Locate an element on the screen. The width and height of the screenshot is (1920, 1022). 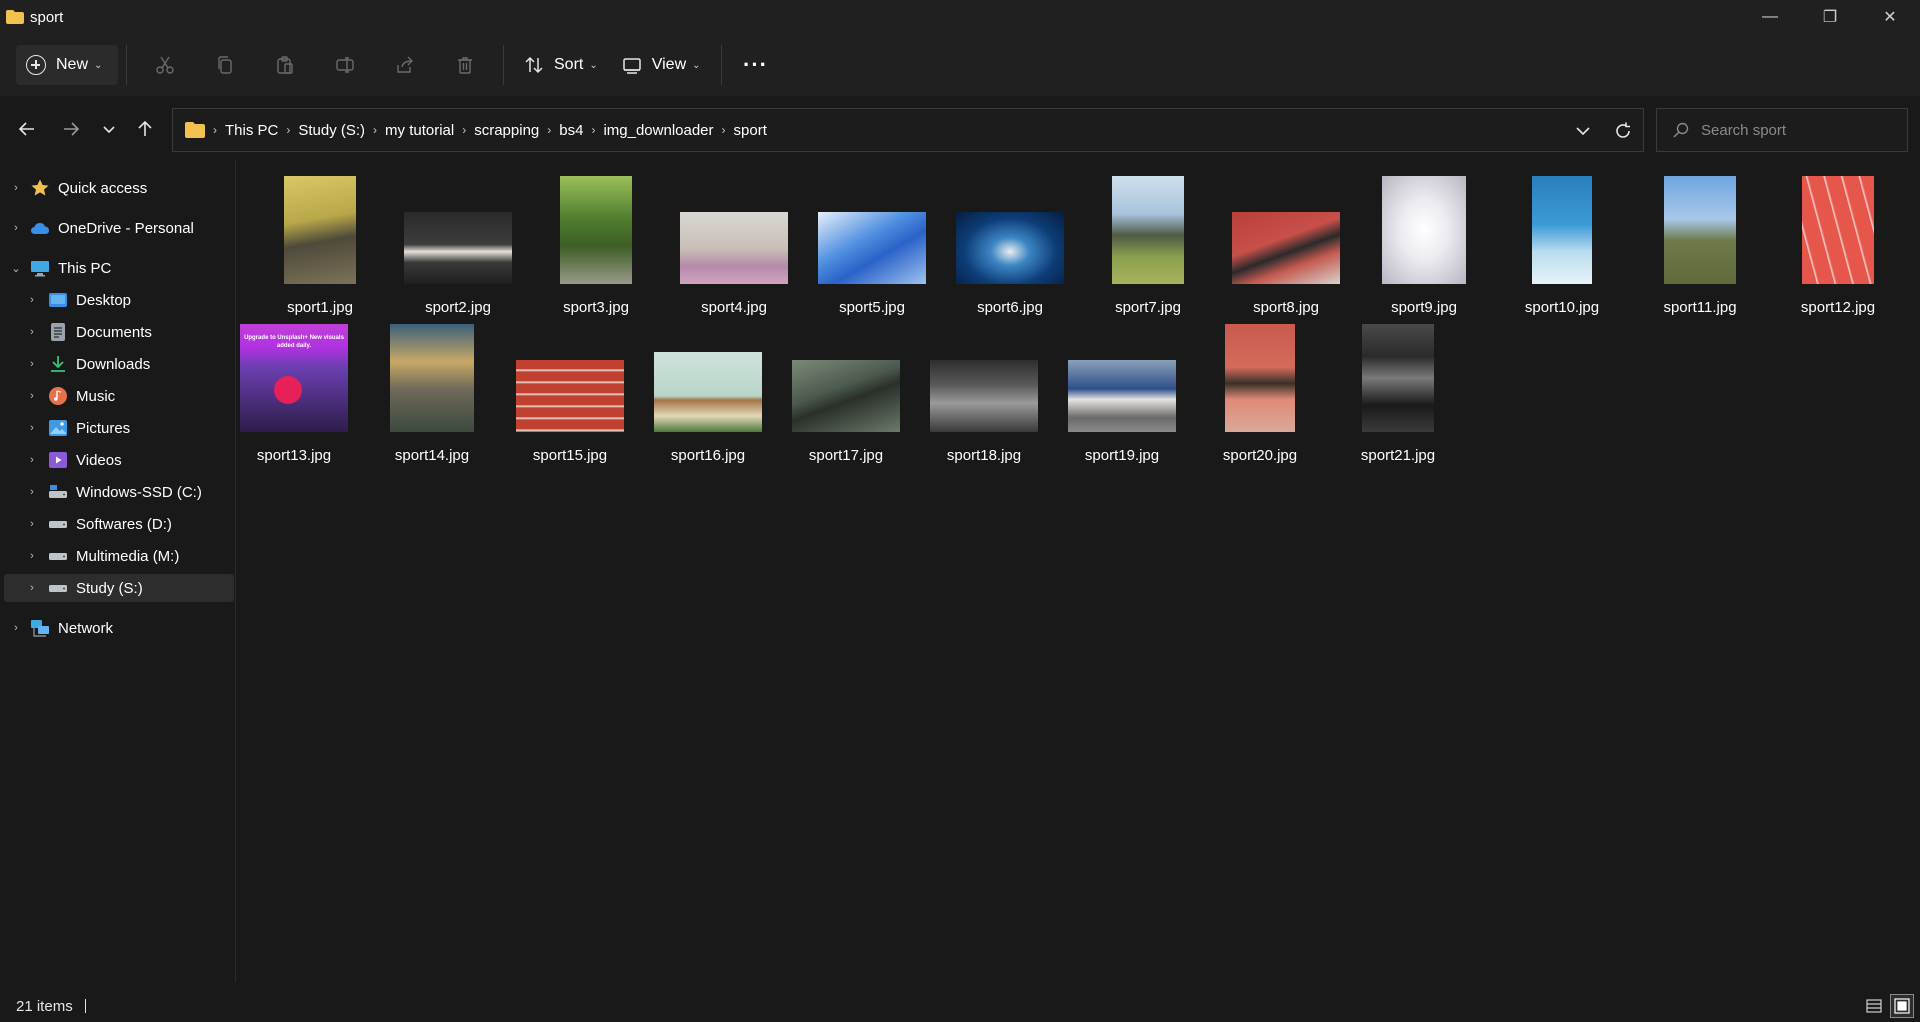
file-item: sport14.jpg is located at coordinates (432, 399).